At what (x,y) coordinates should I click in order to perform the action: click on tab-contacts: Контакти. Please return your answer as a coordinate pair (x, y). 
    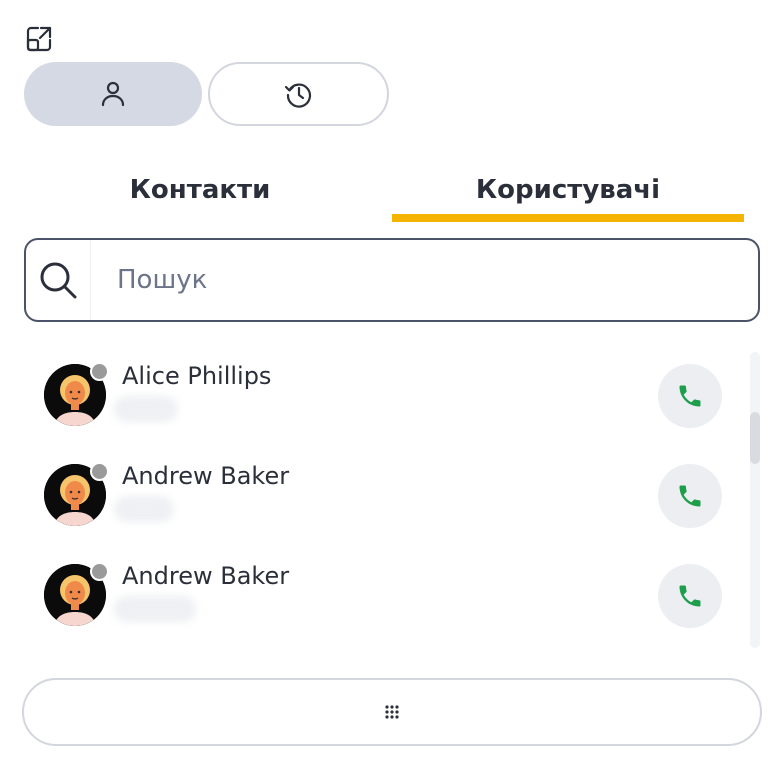
    Looking at the image, I should click on (200, 190).